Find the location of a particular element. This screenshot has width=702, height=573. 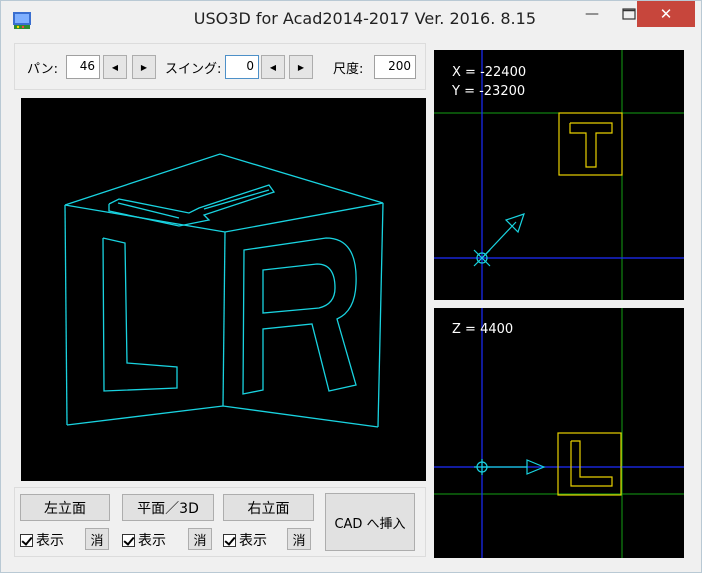

y-coordinate: Y = -23200 is located at coordinates (489, 91).